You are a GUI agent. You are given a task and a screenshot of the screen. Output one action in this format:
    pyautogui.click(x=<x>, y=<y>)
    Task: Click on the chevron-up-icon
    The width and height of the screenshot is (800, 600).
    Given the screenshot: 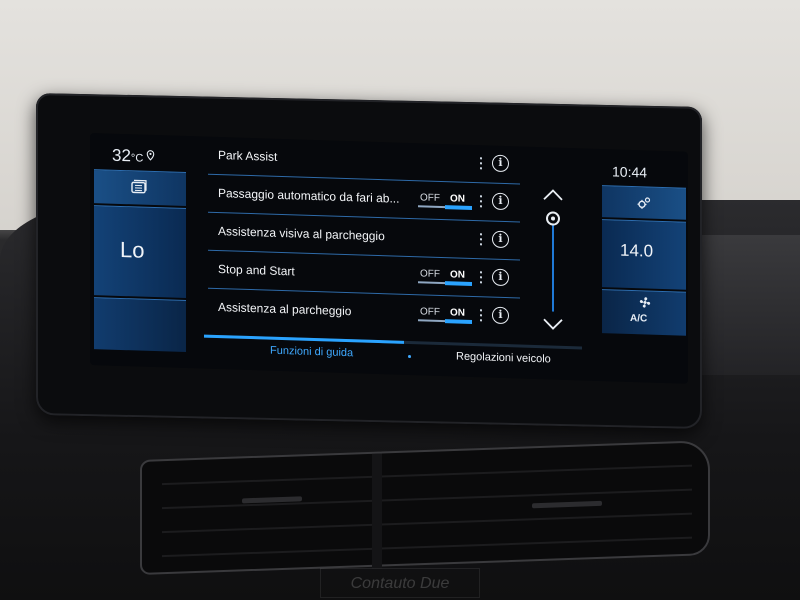 What is the action you would take?
    pyautogui.click(x=553, y=194)
    